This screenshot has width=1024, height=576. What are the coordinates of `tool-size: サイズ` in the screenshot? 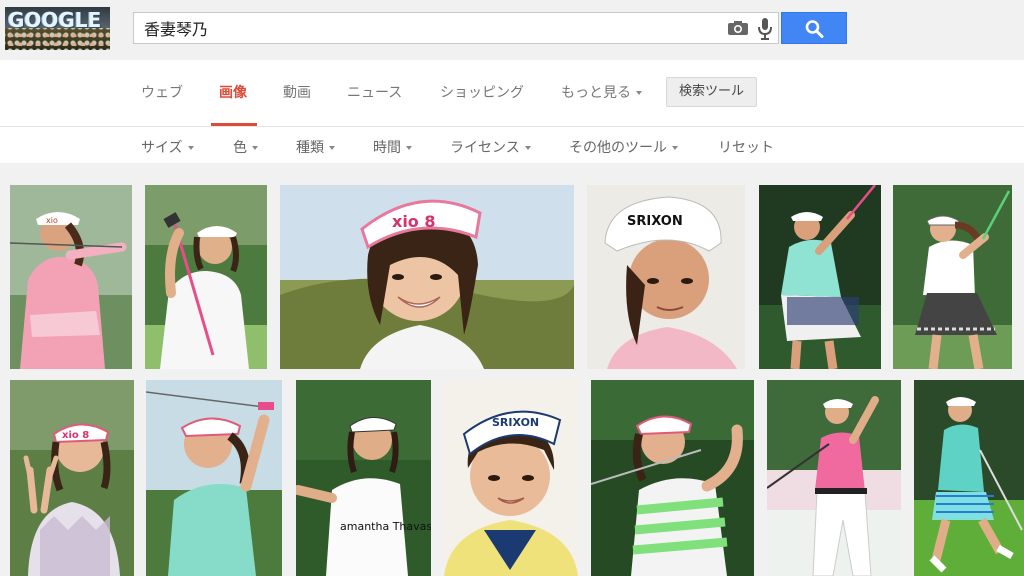 It's located at (167, 147).